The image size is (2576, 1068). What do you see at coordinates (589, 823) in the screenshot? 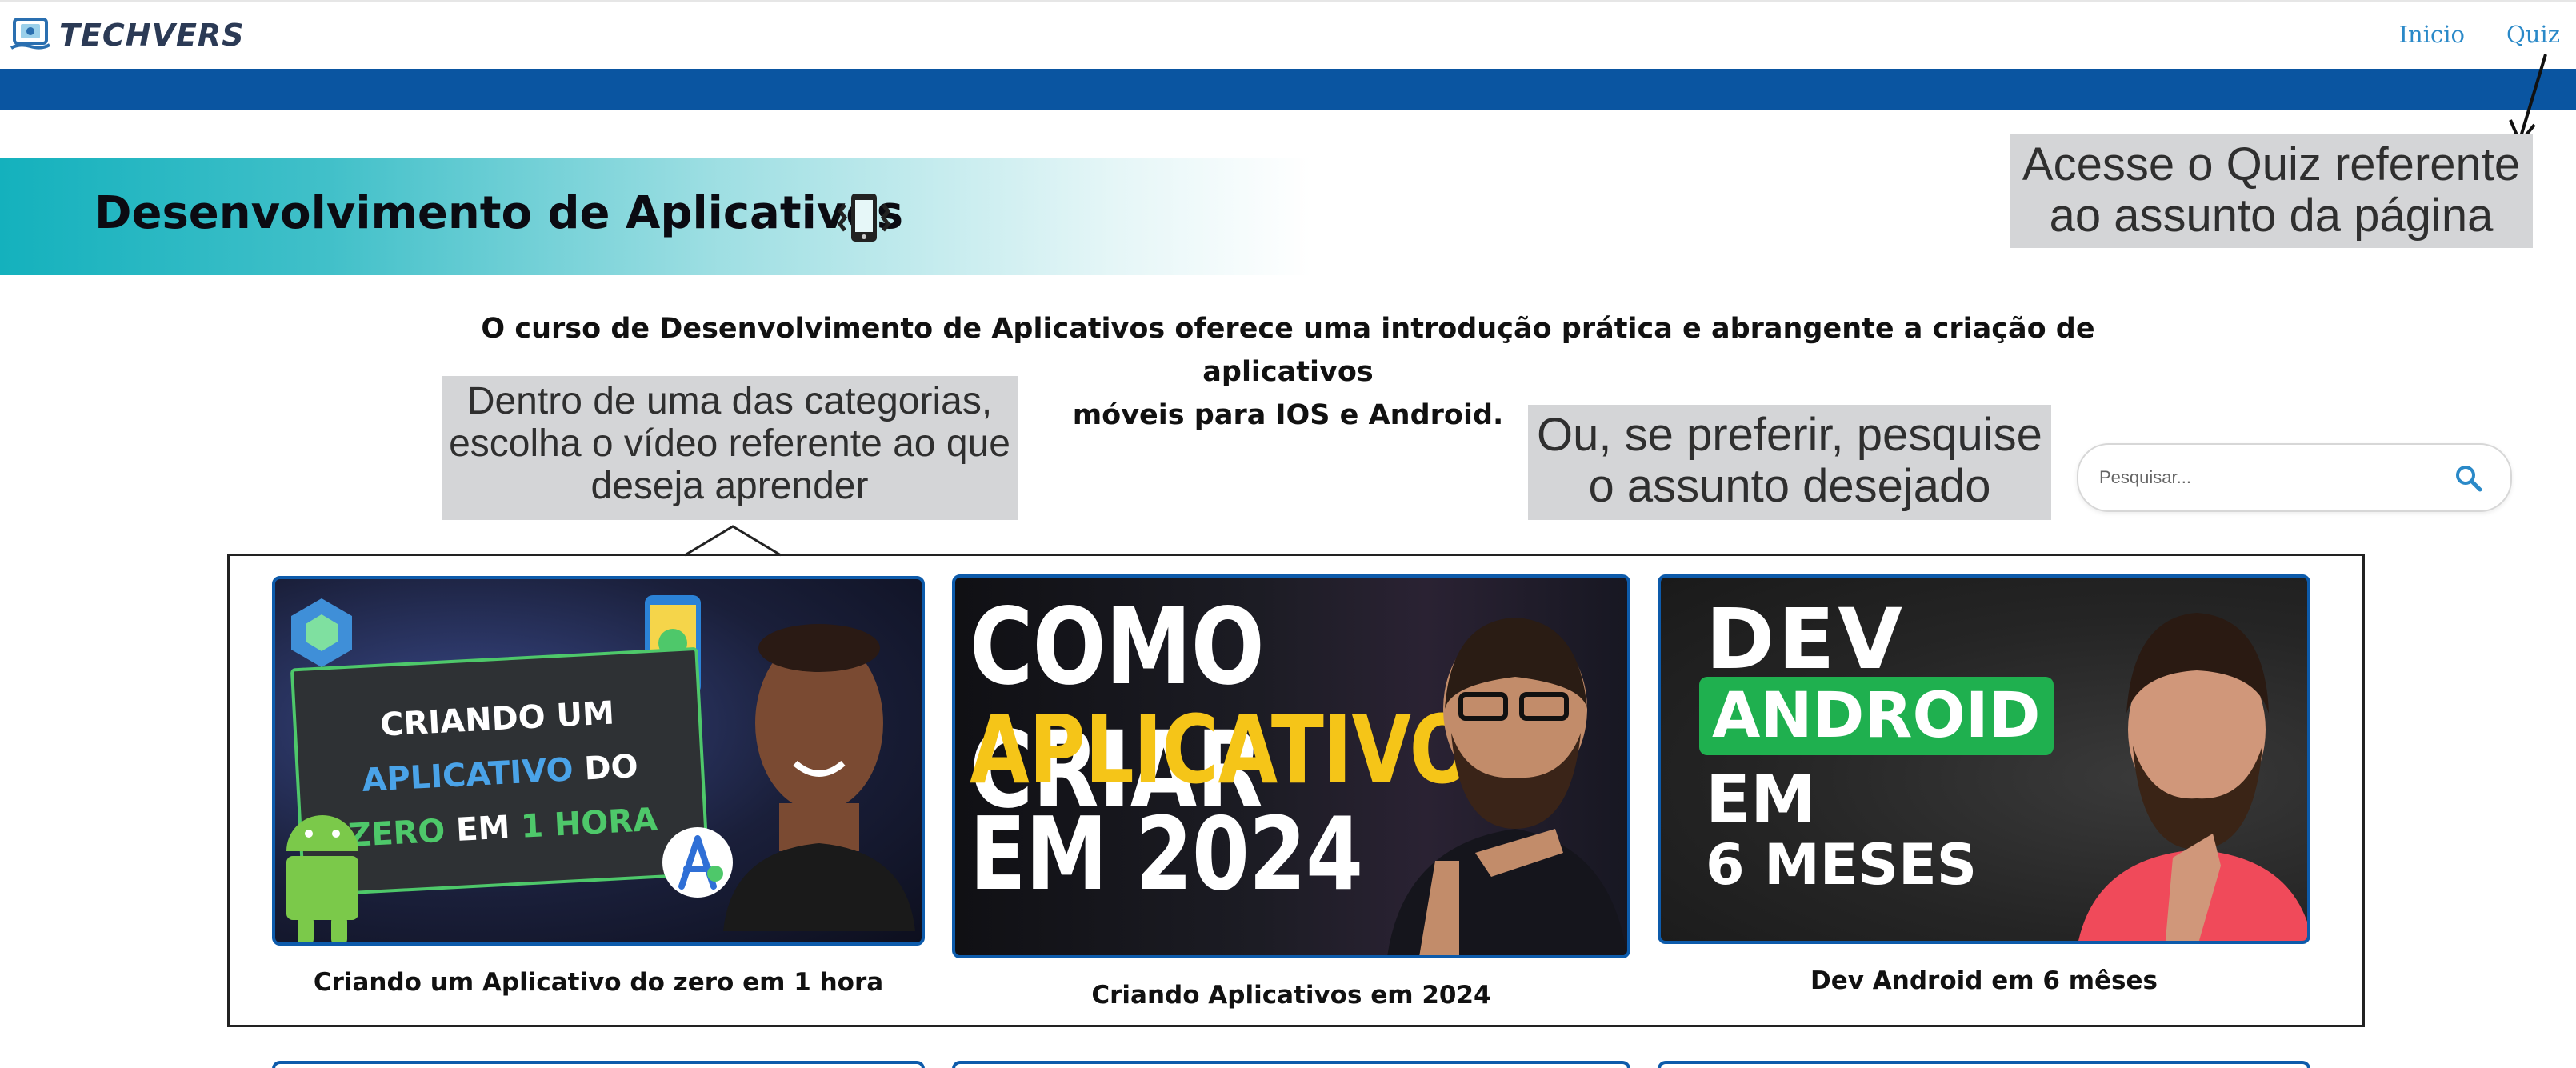
I see `thumb-text-green: 1 HORA` at bounding box center [589, 823].